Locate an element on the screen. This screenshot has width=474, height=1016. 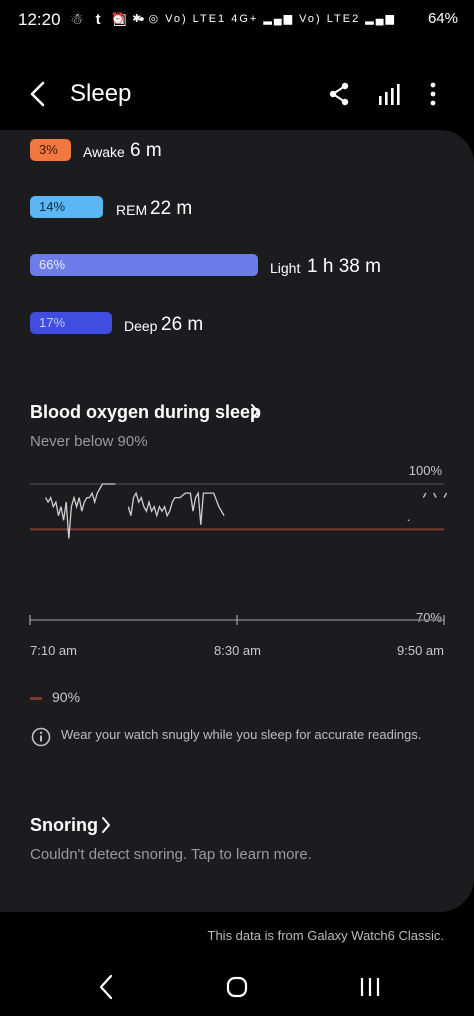
signal-icon-2: ▂▄▆ is located at coordinates (380, 19).